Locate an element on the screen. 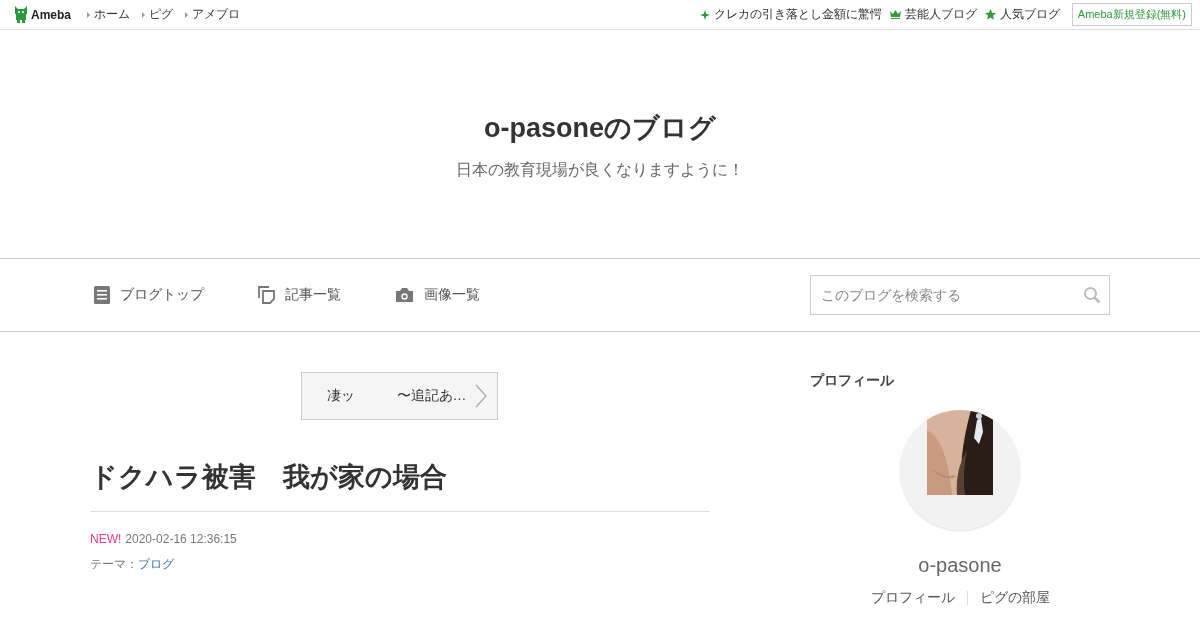 The width and height of the screenshot is (1200, 630). header-link: クレカの引き落とし金額に驚愕 is located at coordinates (797, 14).